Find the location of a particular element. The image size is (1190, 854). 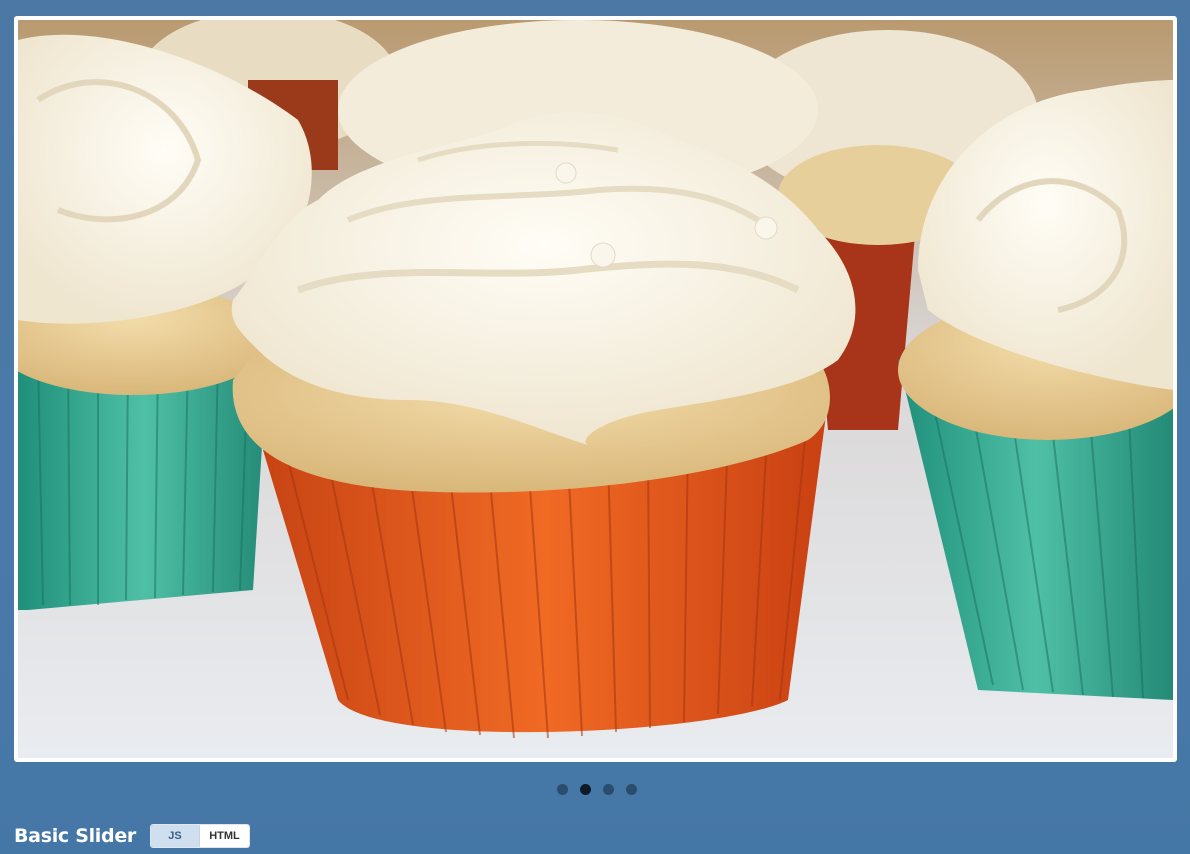

demo-title: Basic Slider is located at coordinates (75, 836).